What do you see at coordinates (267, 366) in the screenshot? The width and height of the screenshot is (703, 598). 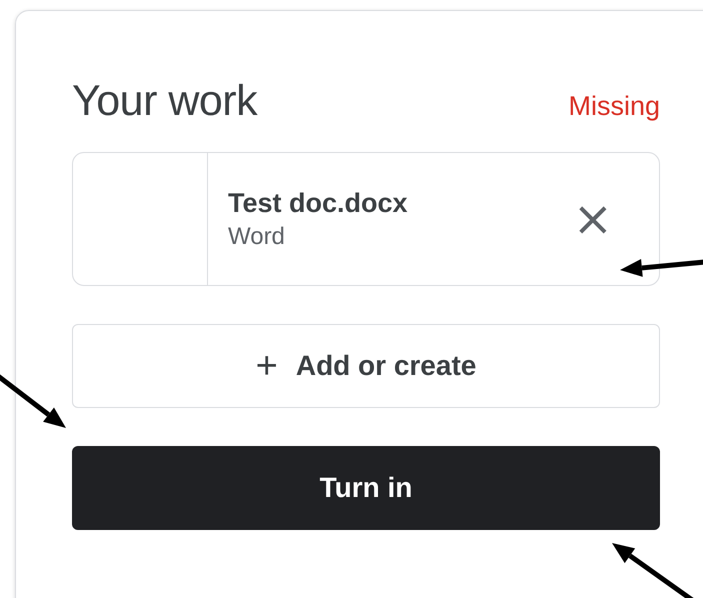 I see `plus-icon: +` at bounding box center [267, 366].